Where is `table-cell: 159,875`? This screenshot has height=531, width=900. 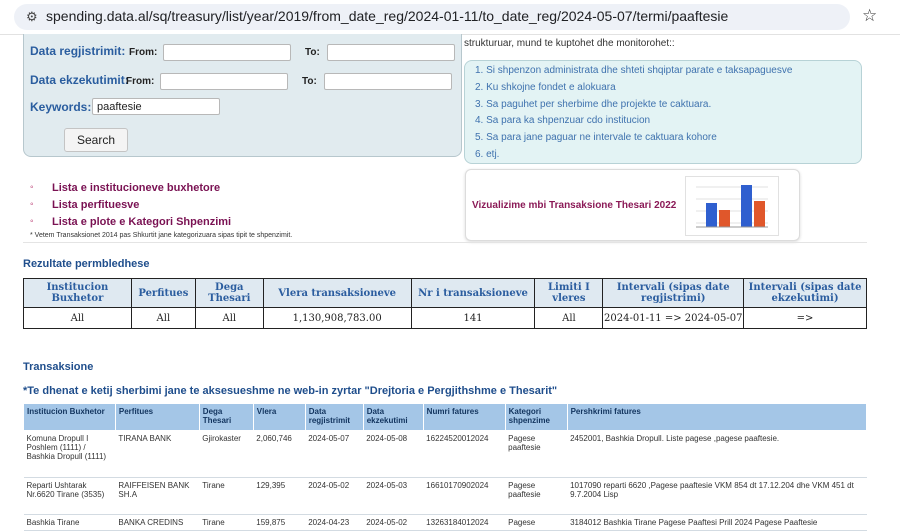
table-cell: 159,875 is located at coordinates (279, 522).